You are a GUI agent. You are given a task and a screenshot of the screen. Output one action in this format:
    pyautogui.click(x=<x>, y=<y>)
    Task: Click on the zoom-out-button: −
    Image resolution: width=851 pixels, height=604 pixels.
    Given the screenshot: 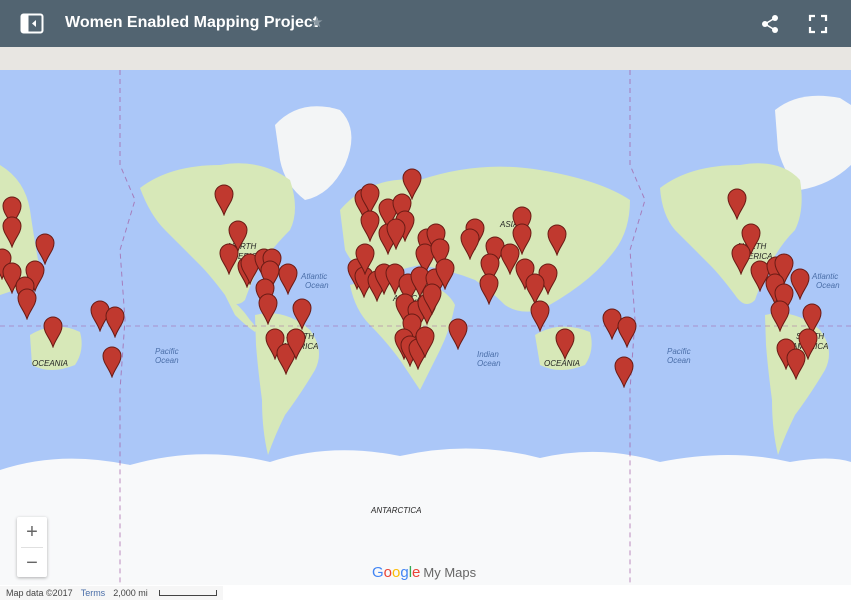 What is the action you would take?
    pyautogui.click(x=32, y=563)
    